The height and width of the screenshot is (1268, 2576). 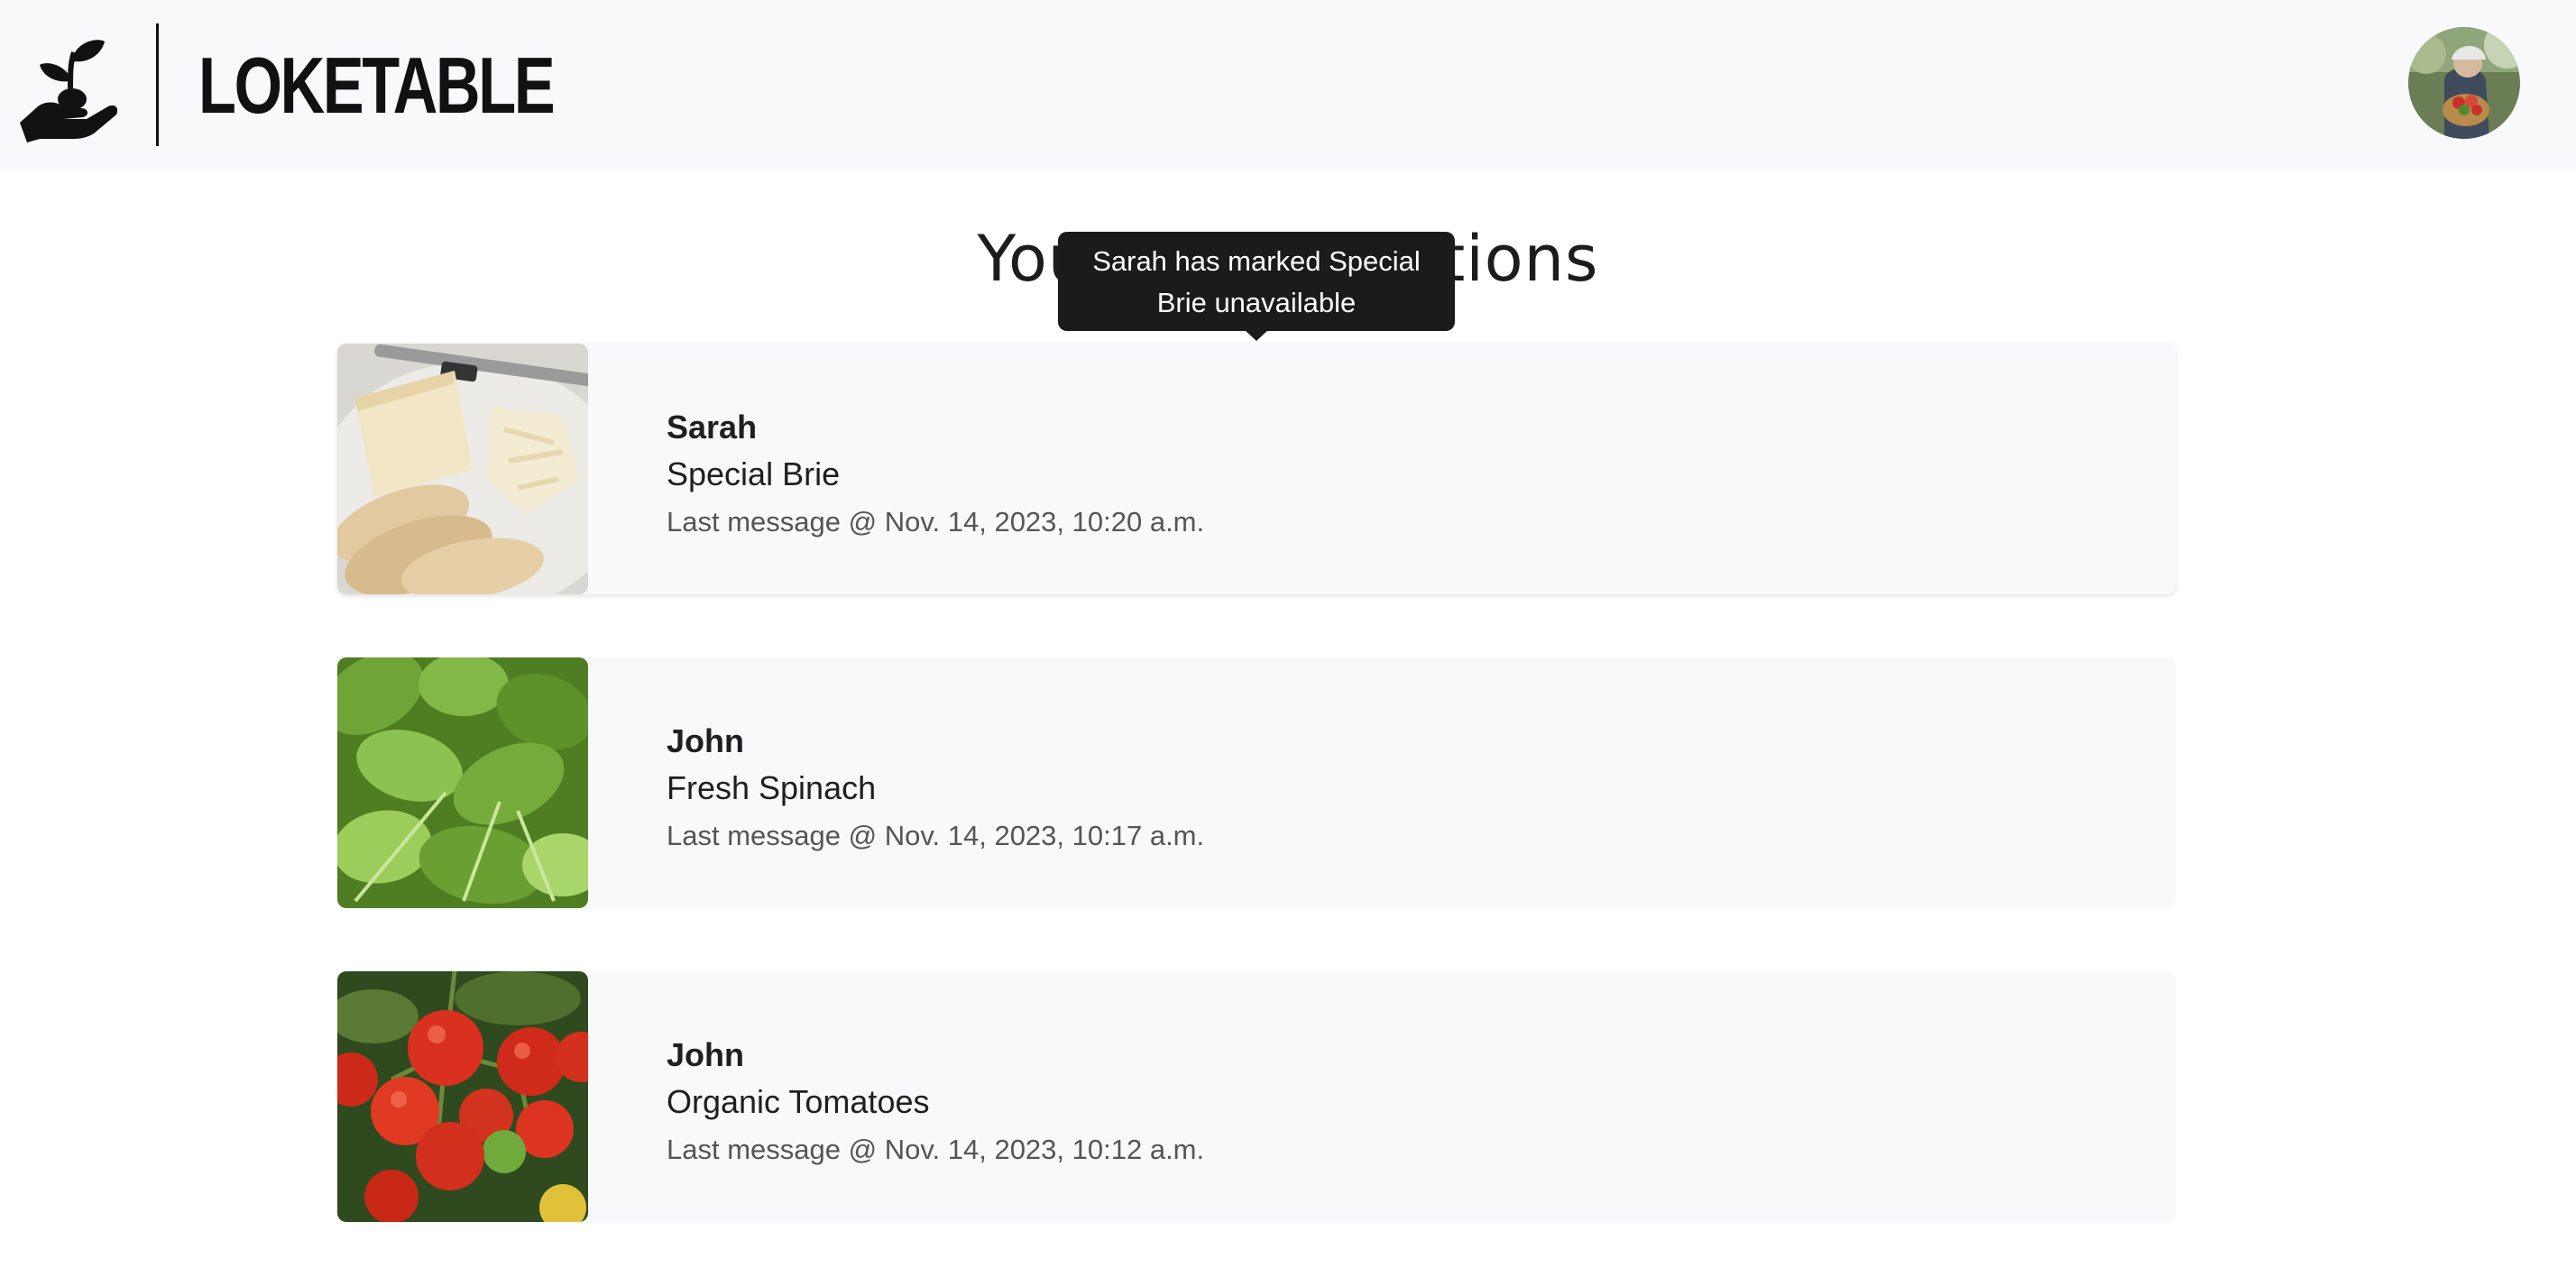 I want to click on top-header: LOKETABLE, so click(x=1288, y=85).